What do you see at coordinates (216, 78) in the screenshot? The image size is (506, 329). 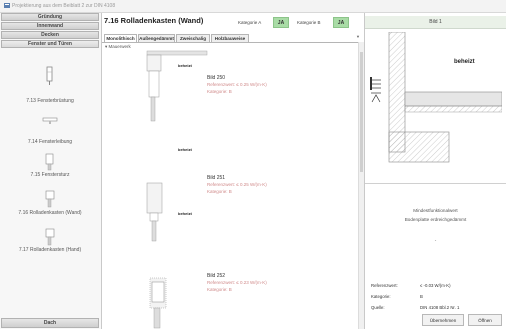 I see `detail-title: Bild 250` at bounding box center [216, 78].